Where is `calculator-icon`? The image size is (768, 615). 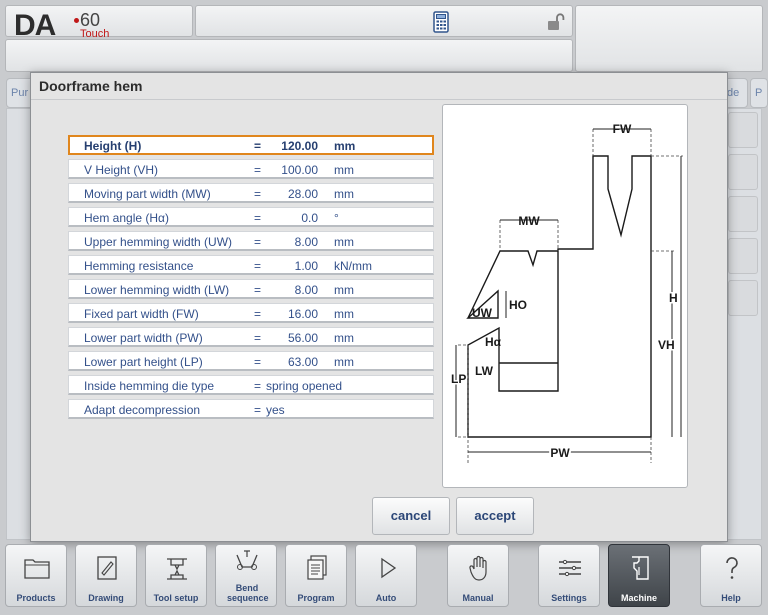
calculator-icon is located at coordinates (441, 23).